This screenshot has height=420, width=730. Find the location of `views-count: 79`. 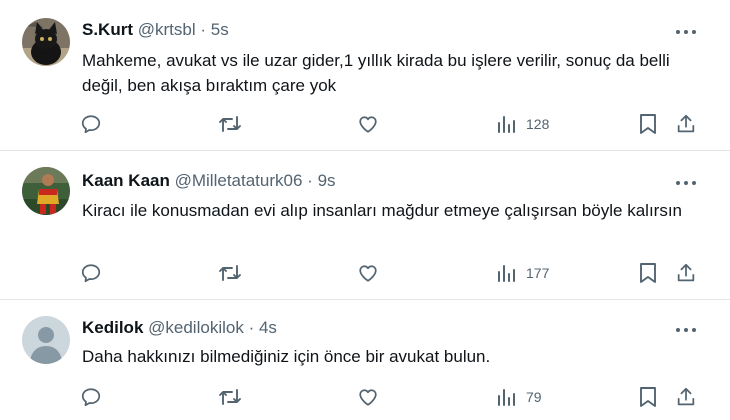

views-count: 79 is located at coordinates (534, 397).